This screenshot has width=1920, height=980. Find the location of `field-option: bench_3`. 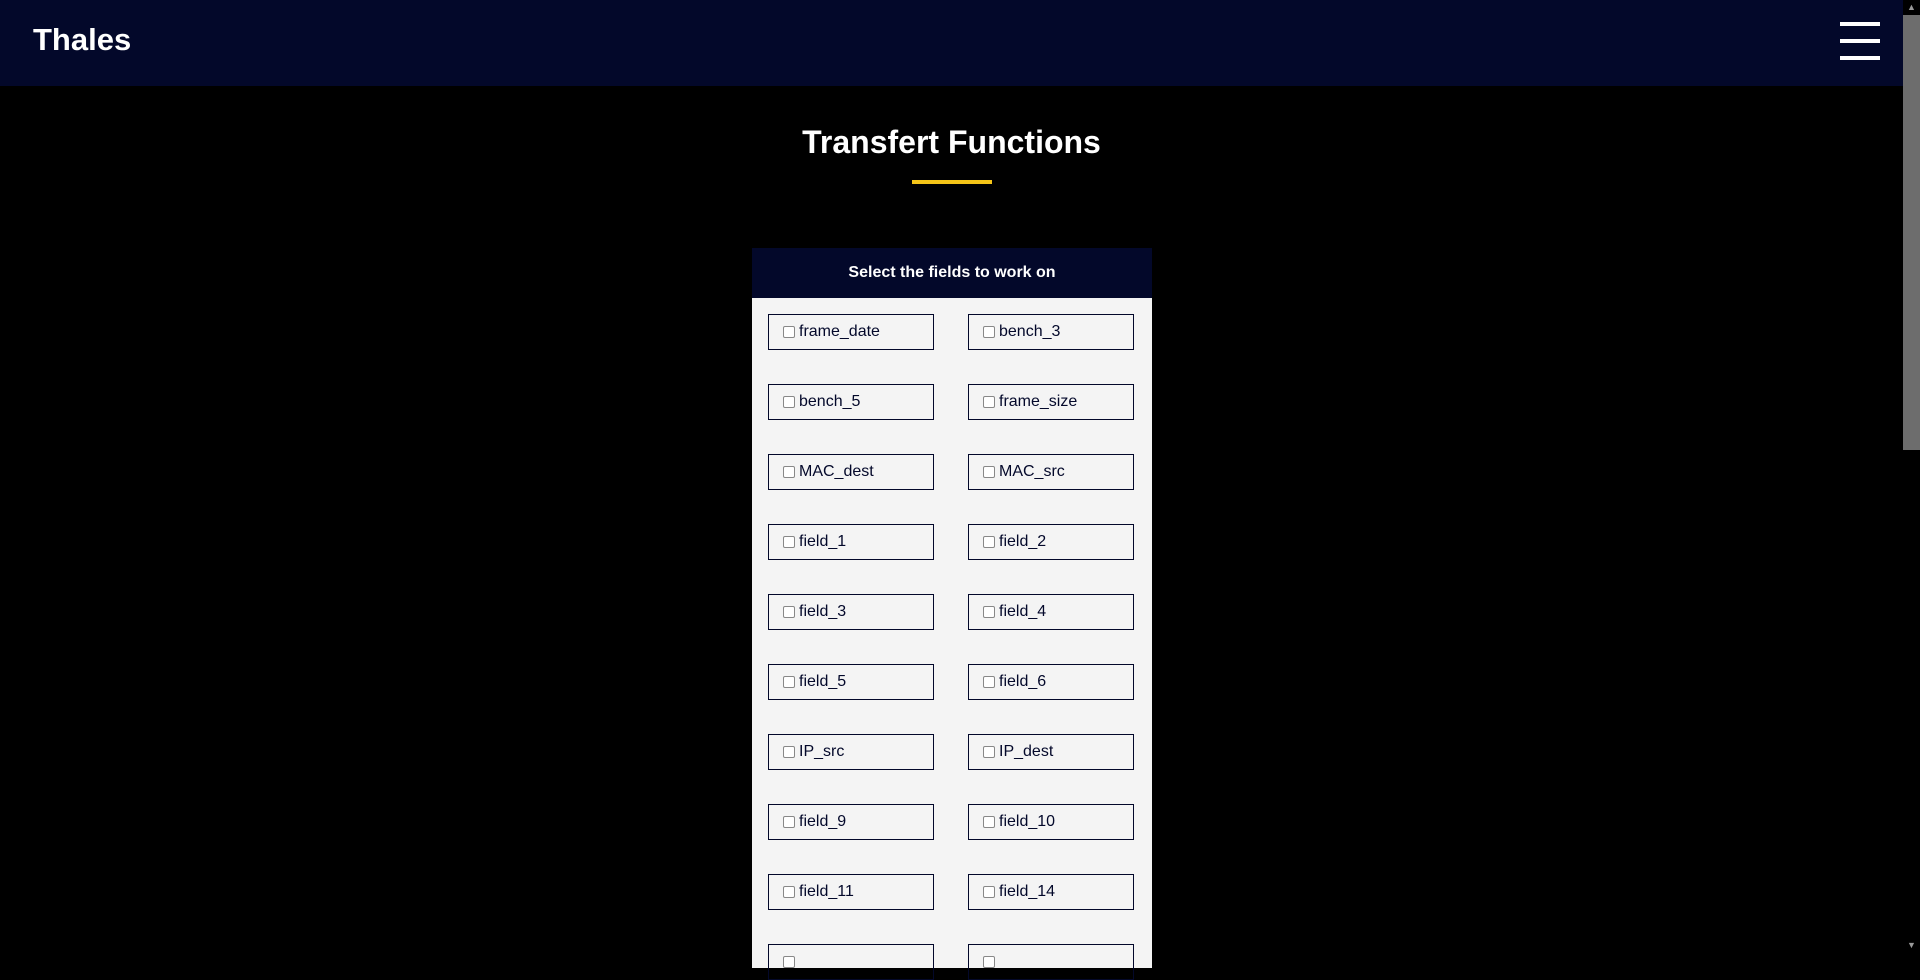

field-option: bench_3 is located at coordinates (1051, 332).